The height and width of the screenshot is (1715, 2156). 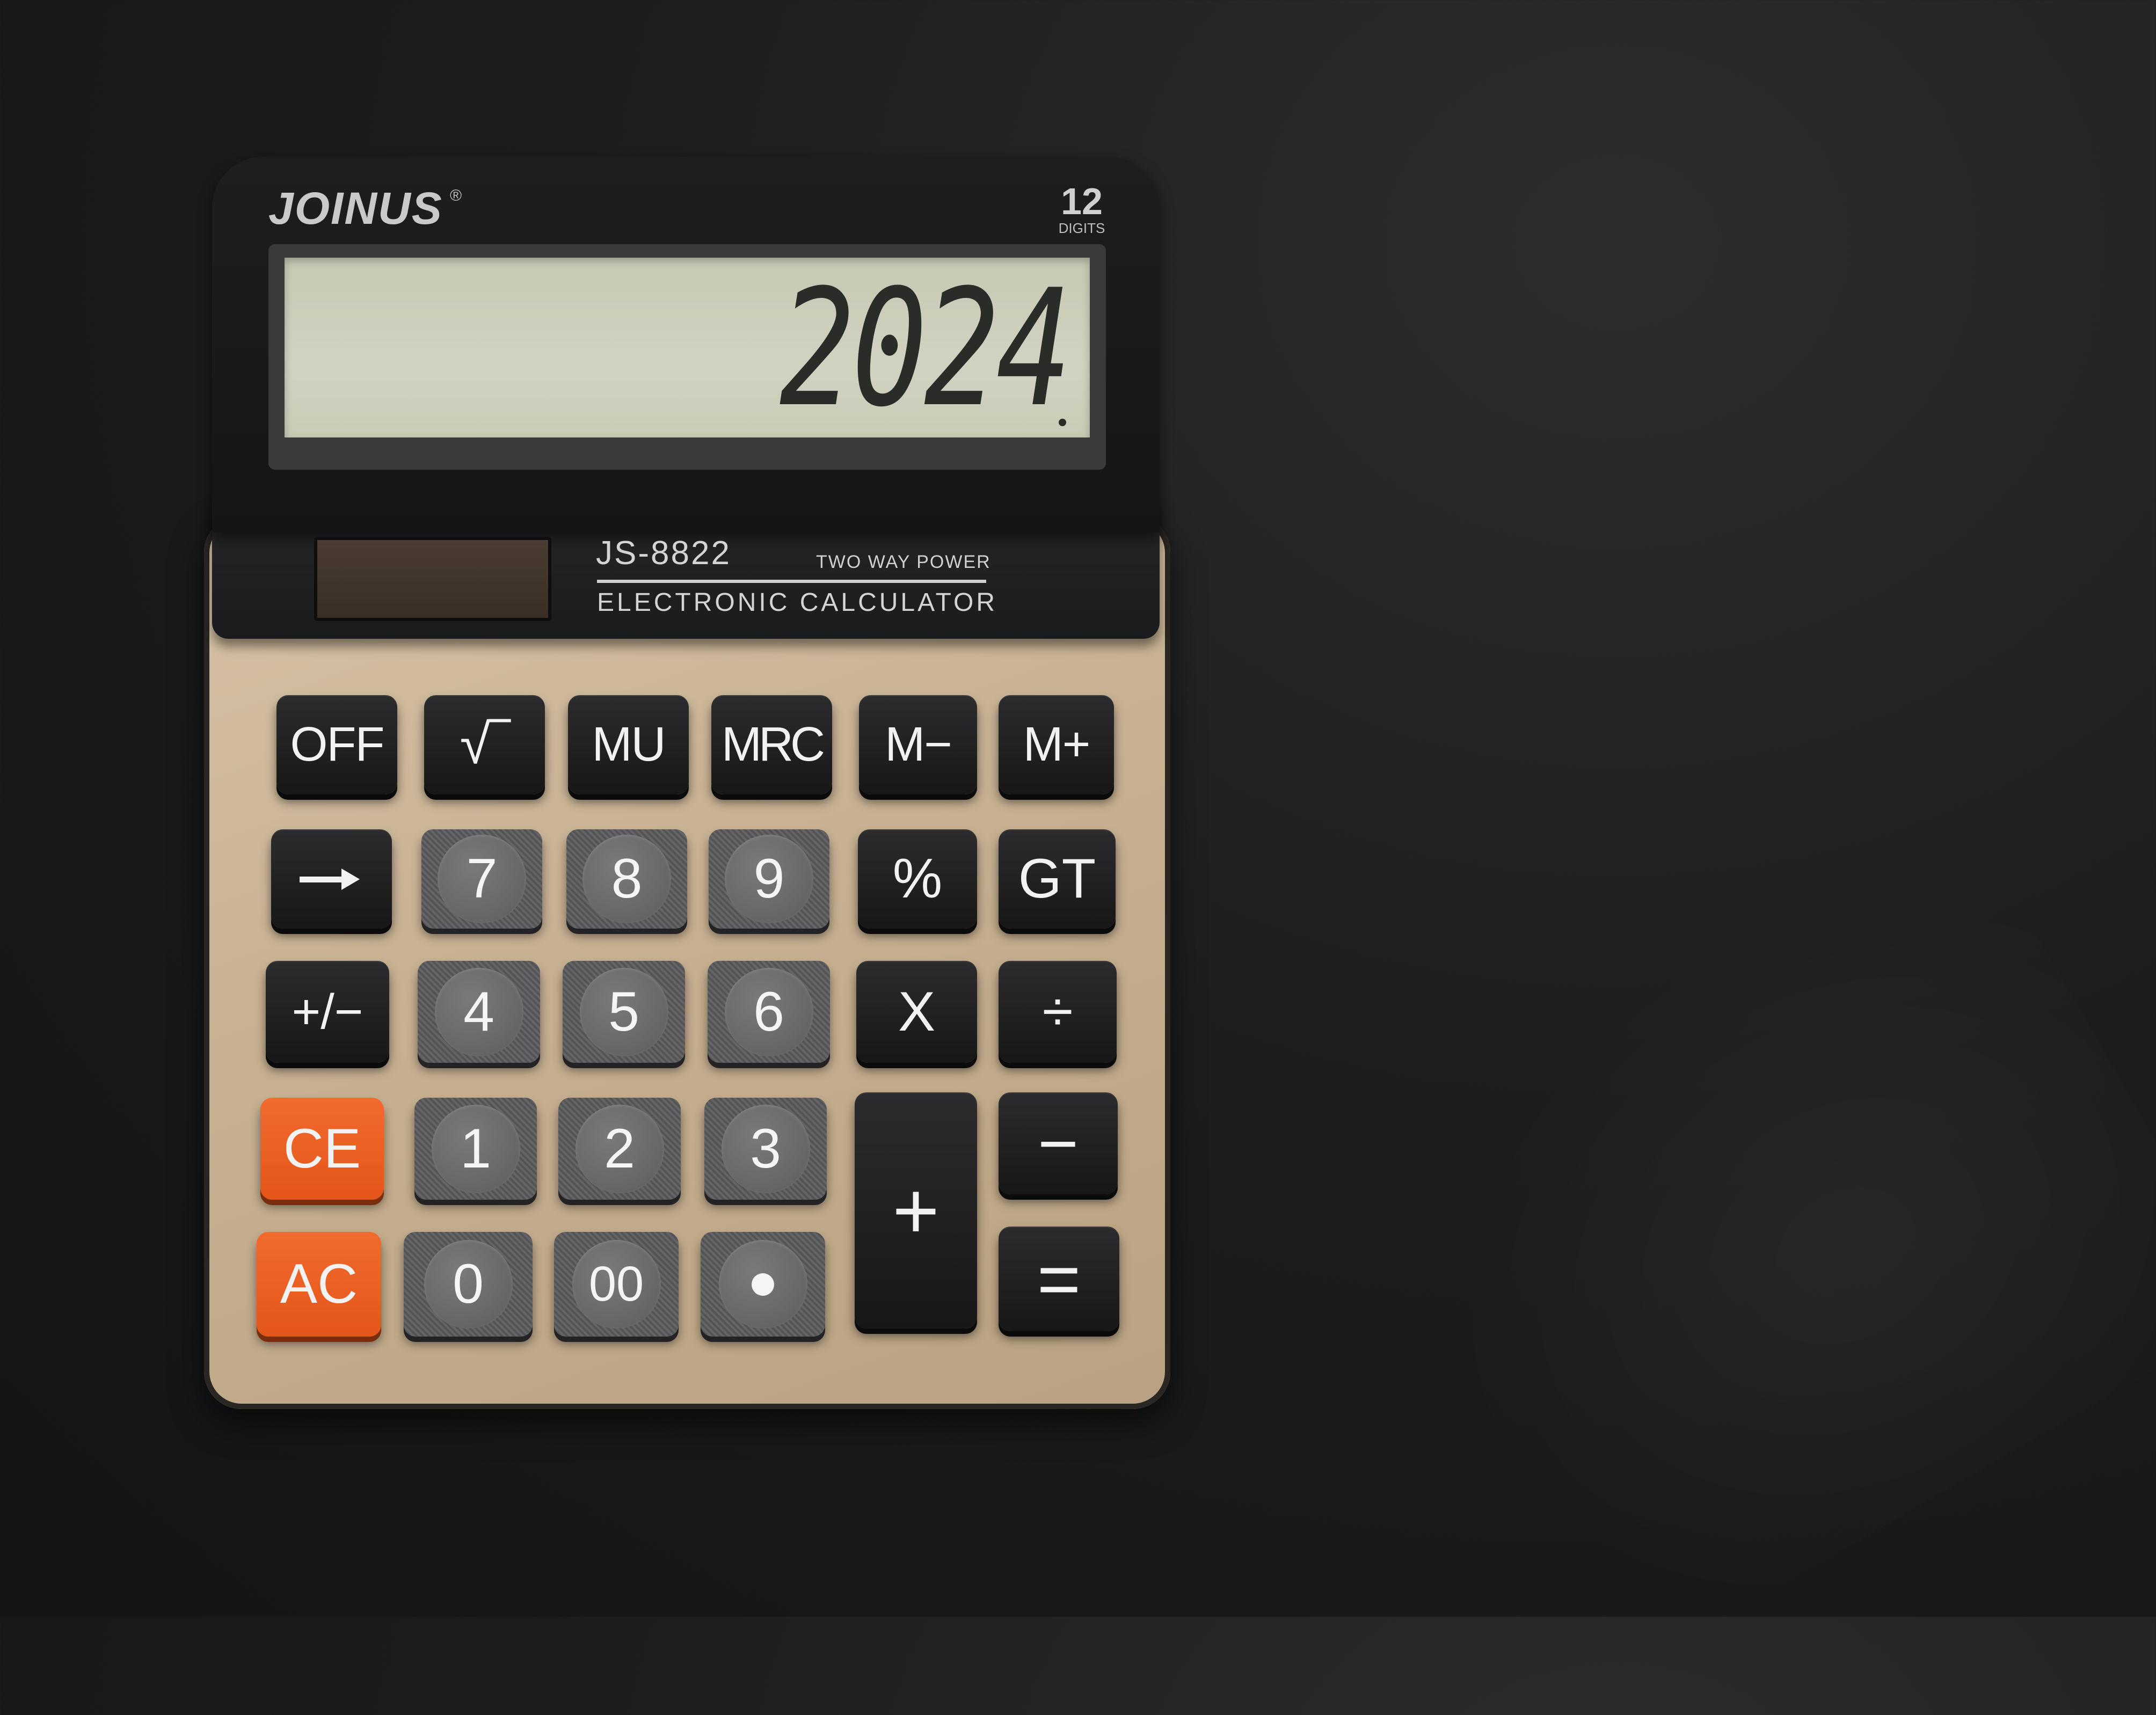 I want to click on digit-3-button: 3, so click(x=765, y=1149).